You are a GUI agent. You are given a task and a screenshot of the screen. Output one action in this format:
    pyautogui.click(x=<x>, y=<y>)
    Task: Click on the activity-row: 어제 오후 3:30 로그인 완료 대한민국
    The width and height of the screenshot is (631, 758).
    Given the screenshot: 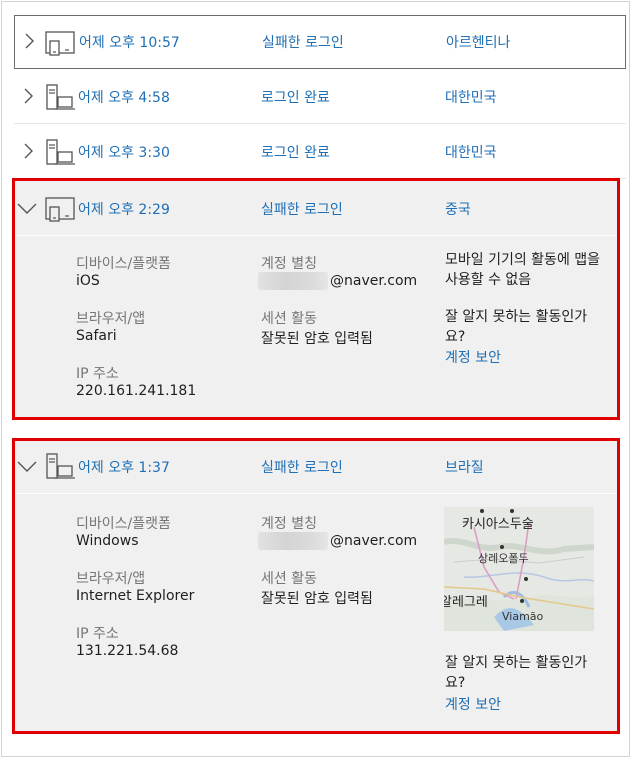 What is the action you would take?
    pyautogui.click(x=320, y=152)
    